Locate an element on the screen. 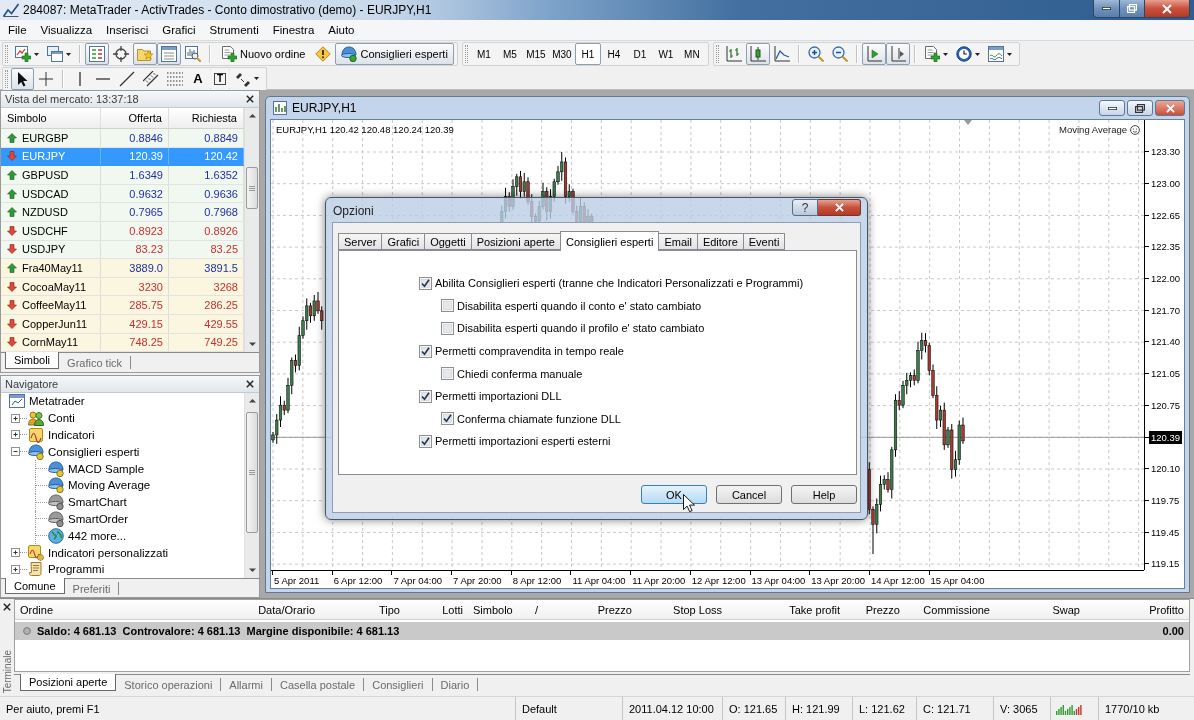  dialog-tab: Oggetti is located at coordinates (448, 241).